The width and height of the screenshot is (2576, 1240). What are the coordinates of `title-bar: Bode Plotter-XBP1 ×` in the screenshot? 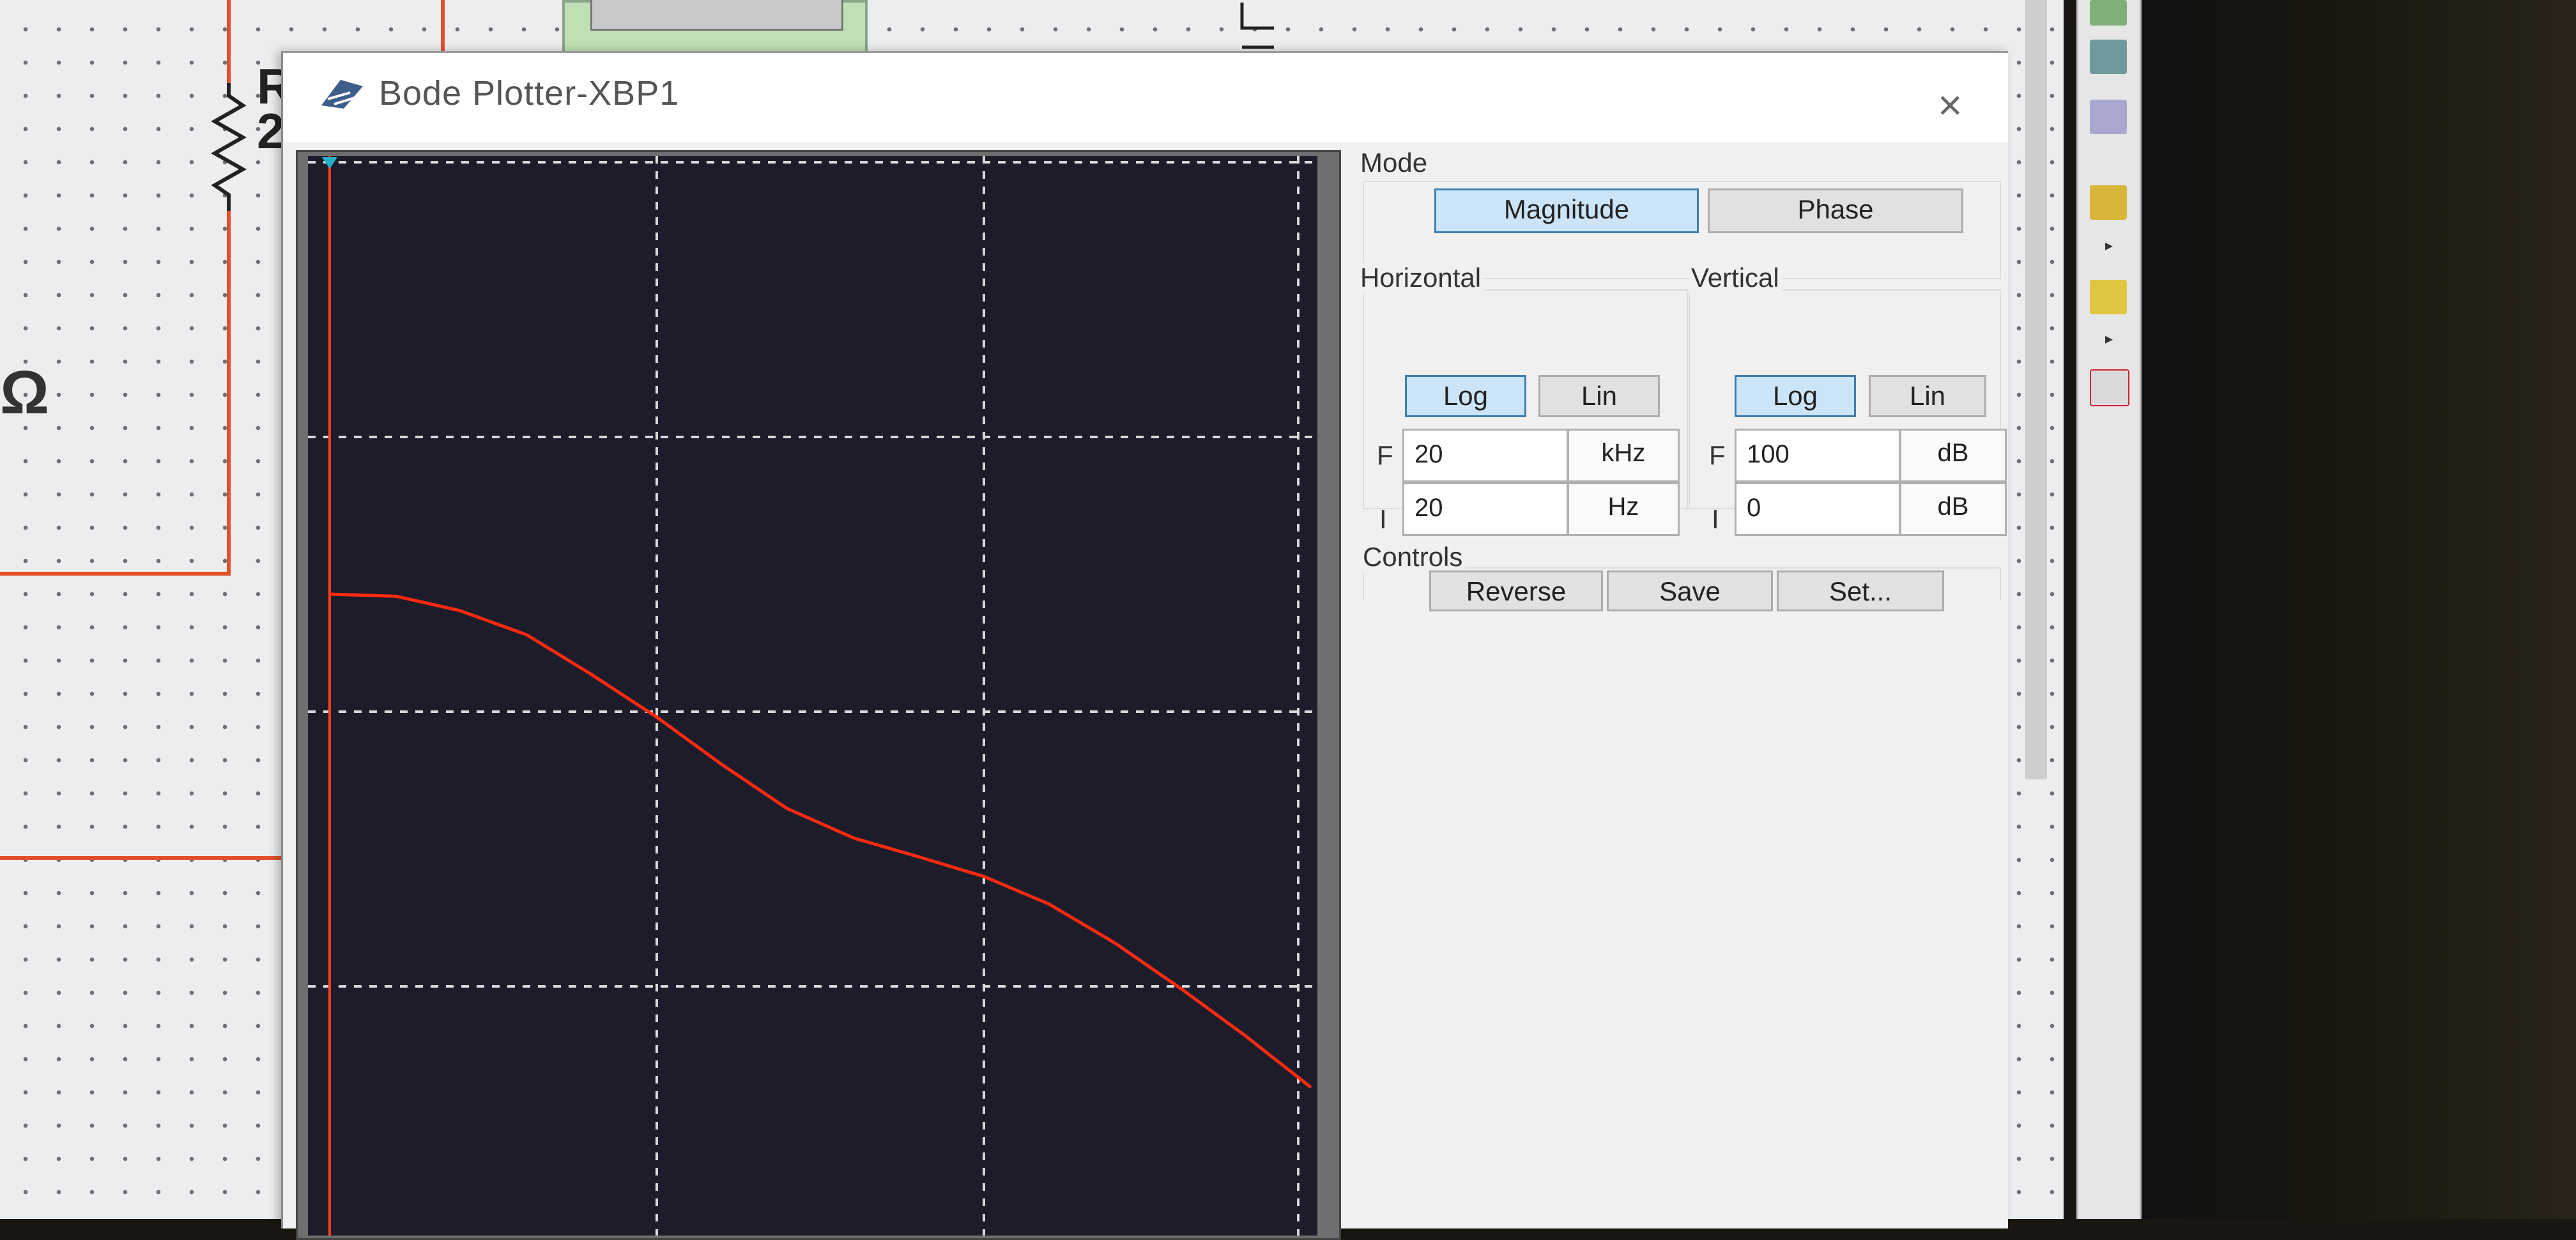 It's located at (1145, 97).